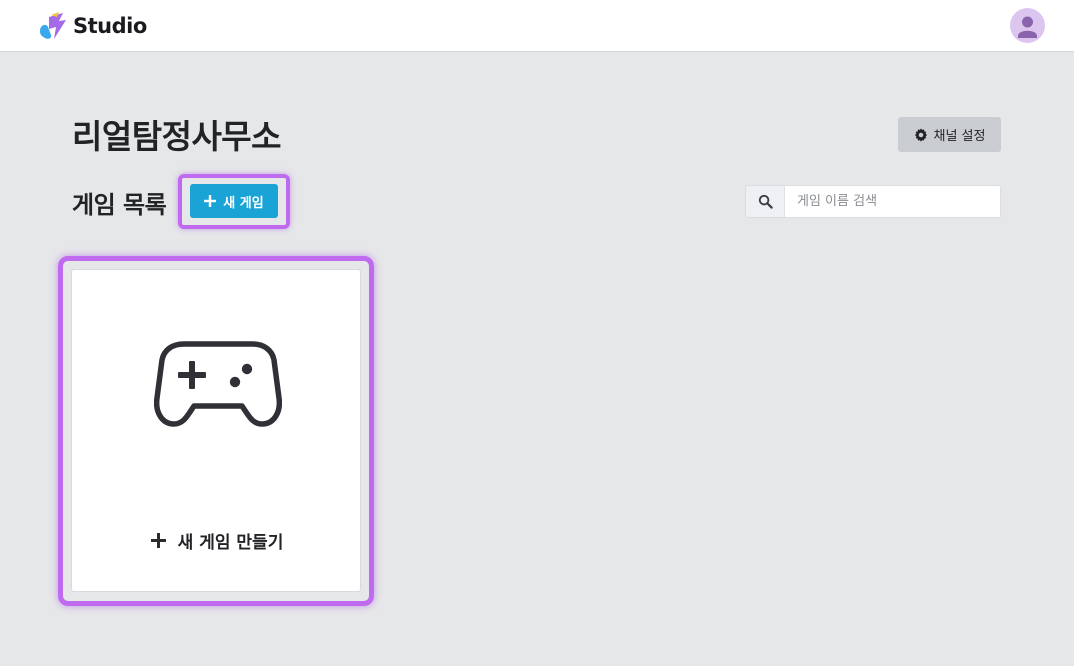 The width and height of the screenshot is (1074, 666). I want to click on game-search-input, so click(892, 201).